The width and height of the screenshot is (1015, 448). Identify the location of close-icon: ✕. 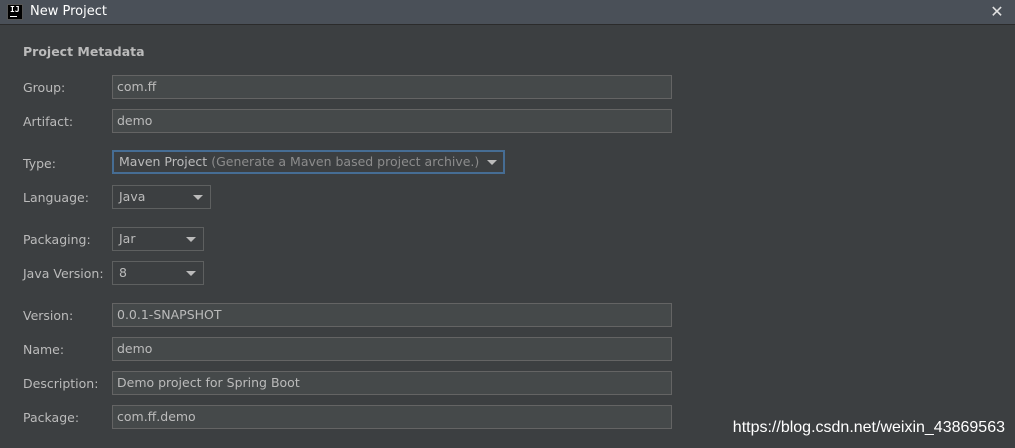
(997, 12).